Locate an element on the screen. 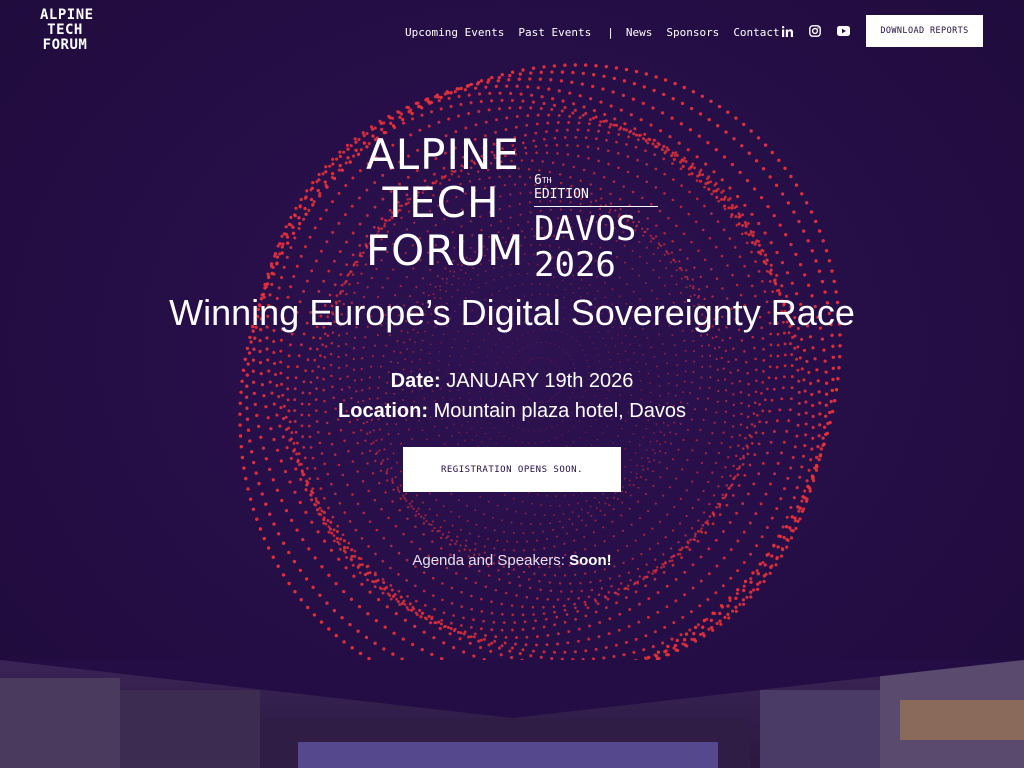 This screenshot has width=1024, height=768. agenda-note: Agenda and Speakers: Soon! is located at coordinates (512, 560).